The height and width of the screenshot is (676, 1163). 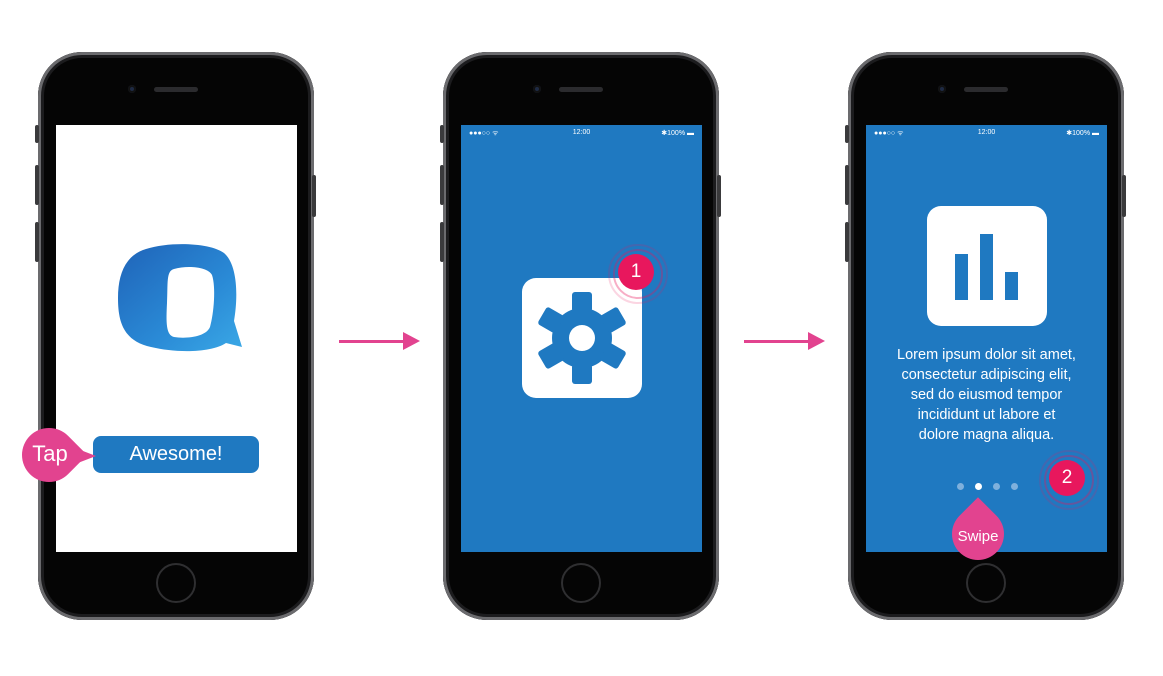 What do you see at coordinates (442, 185) in the screenshot?
I see `phone-2-volume-up` at bounding box center [442, 185].